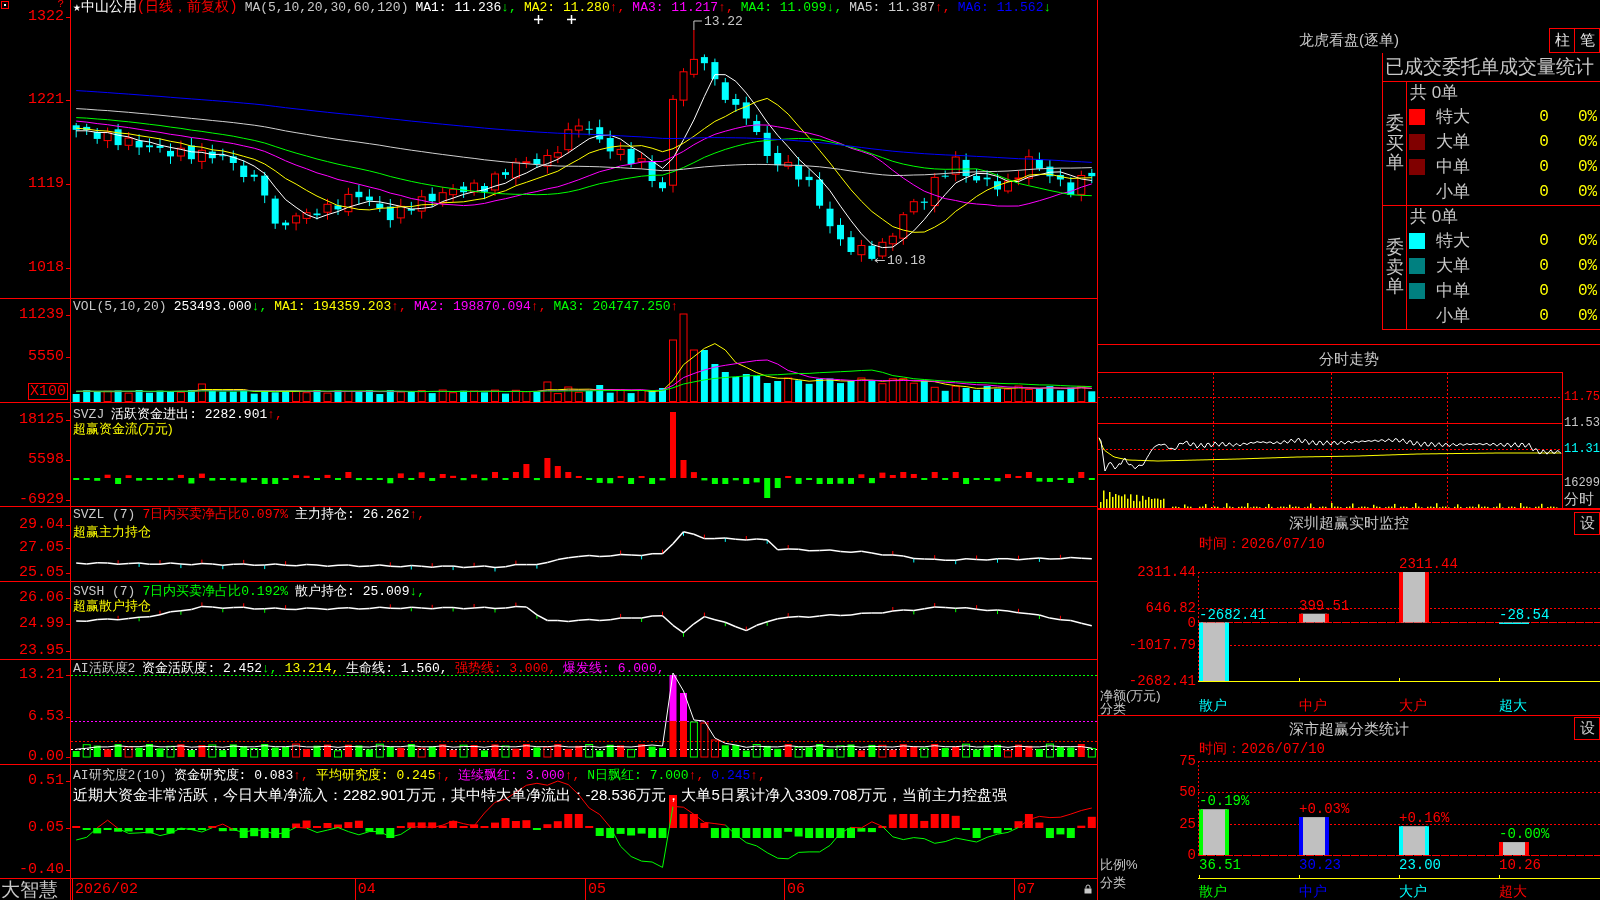 The height and width of the screenshot is (900, 1600). Describe the element at coordinates (46, 184) in the screenshot. I see `axis-label: 1119` at that location.